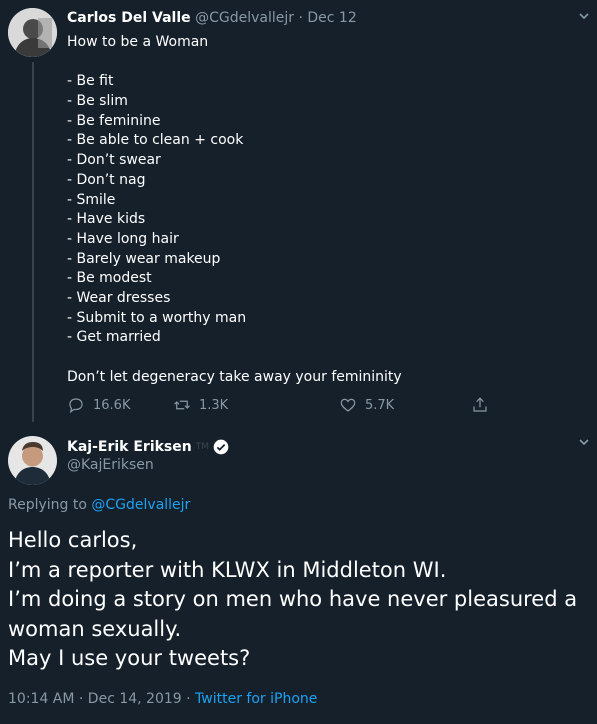  What do you see at coordinates (114, 120) in the screenshot?
I see `tweet-line: - Be feminine` at bounding box center [114, 120].